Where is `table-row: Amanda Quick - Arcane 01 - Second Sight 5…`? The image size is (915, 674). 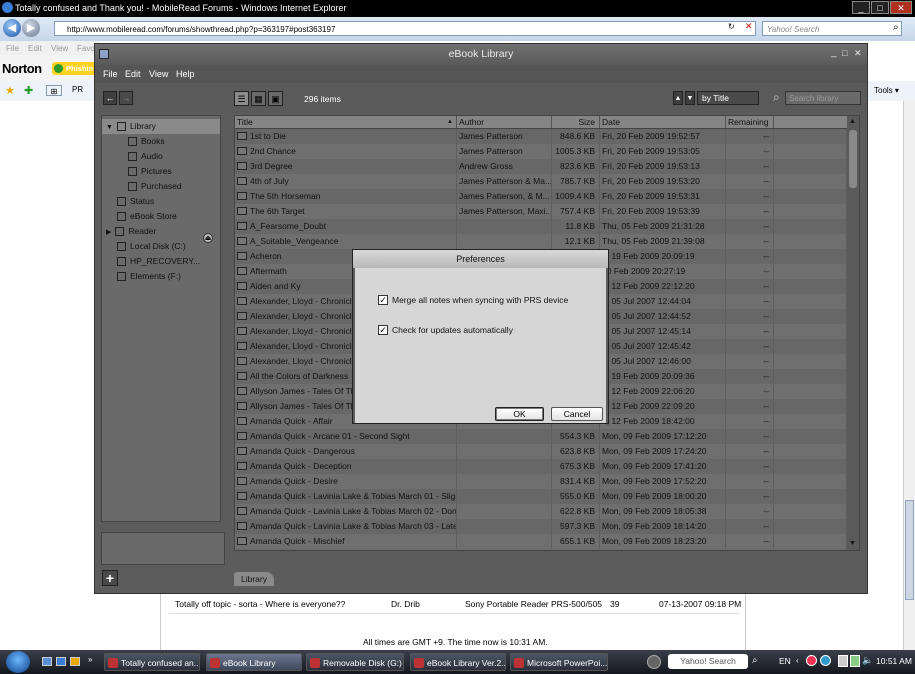 table-row: Amanda Quick - Arcane 01 - Second Sight 5… is located at coordinates (541, 436).